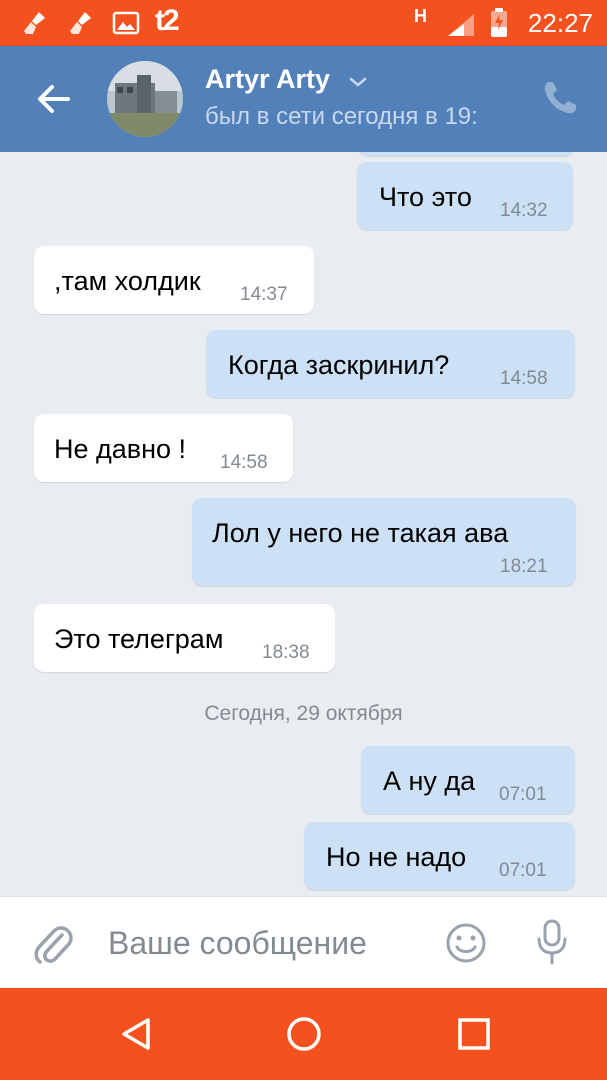 Image resolution: width=607 pixels, height=1080 pixels. I want to click on chevron-down-icon, so click(358, 82).